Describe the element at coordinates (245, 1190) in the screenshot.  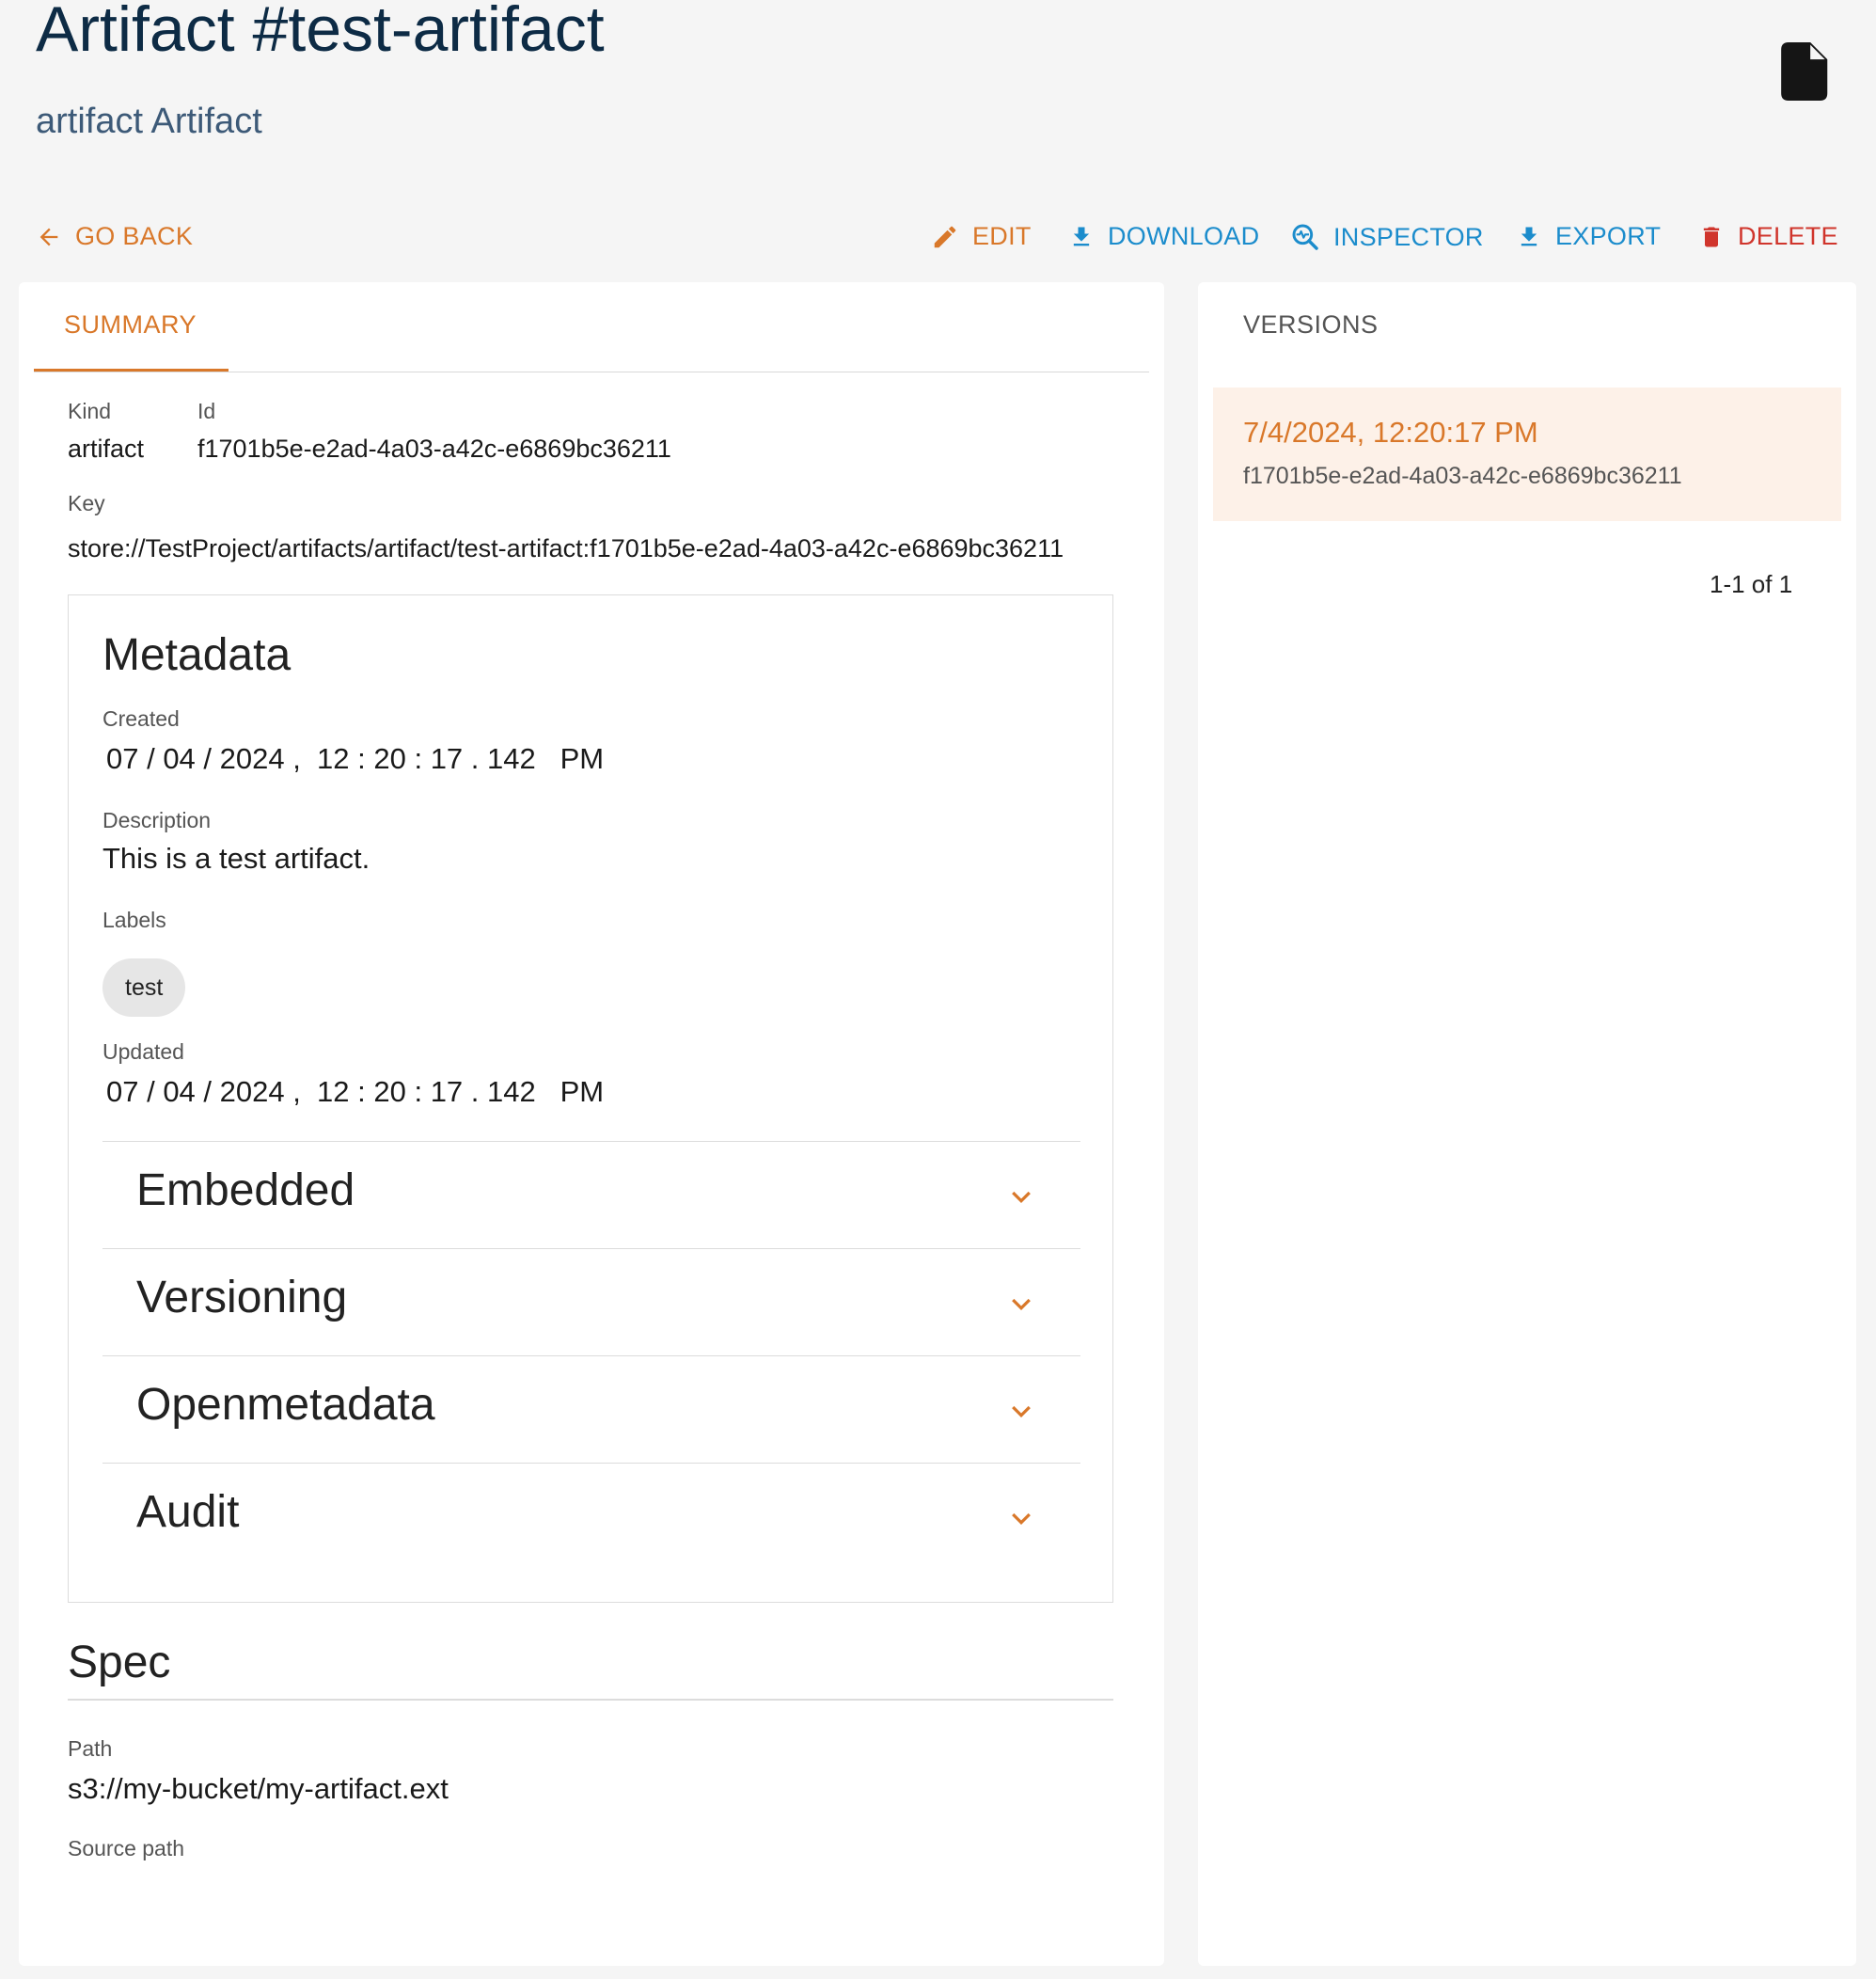
I see `accordion-title: Embedded` at that location.